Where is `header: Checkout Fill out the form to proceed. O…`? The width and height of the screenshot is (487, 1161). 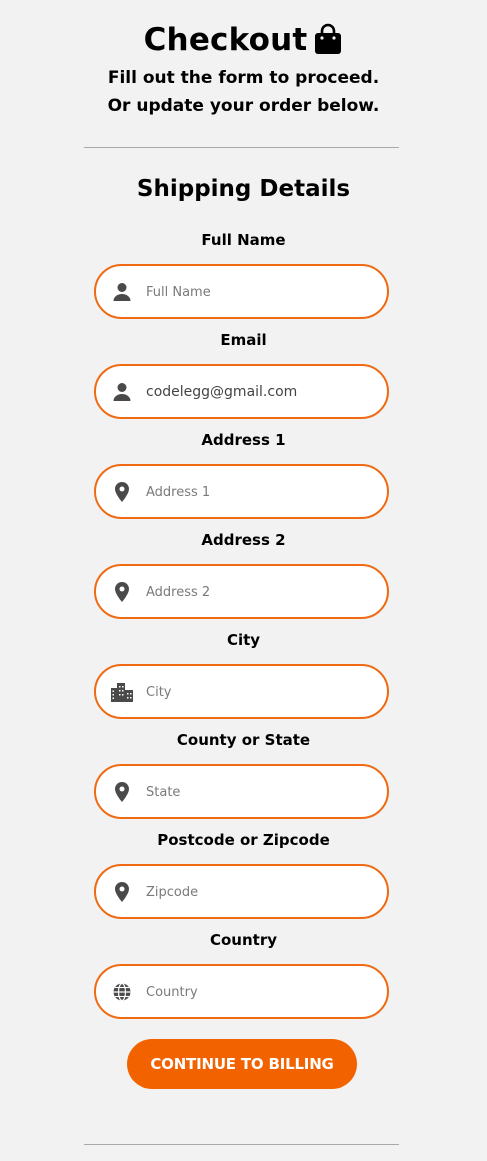 header: Checkout Fill out the form to proceed. O… is located at coordinates (243, 60).